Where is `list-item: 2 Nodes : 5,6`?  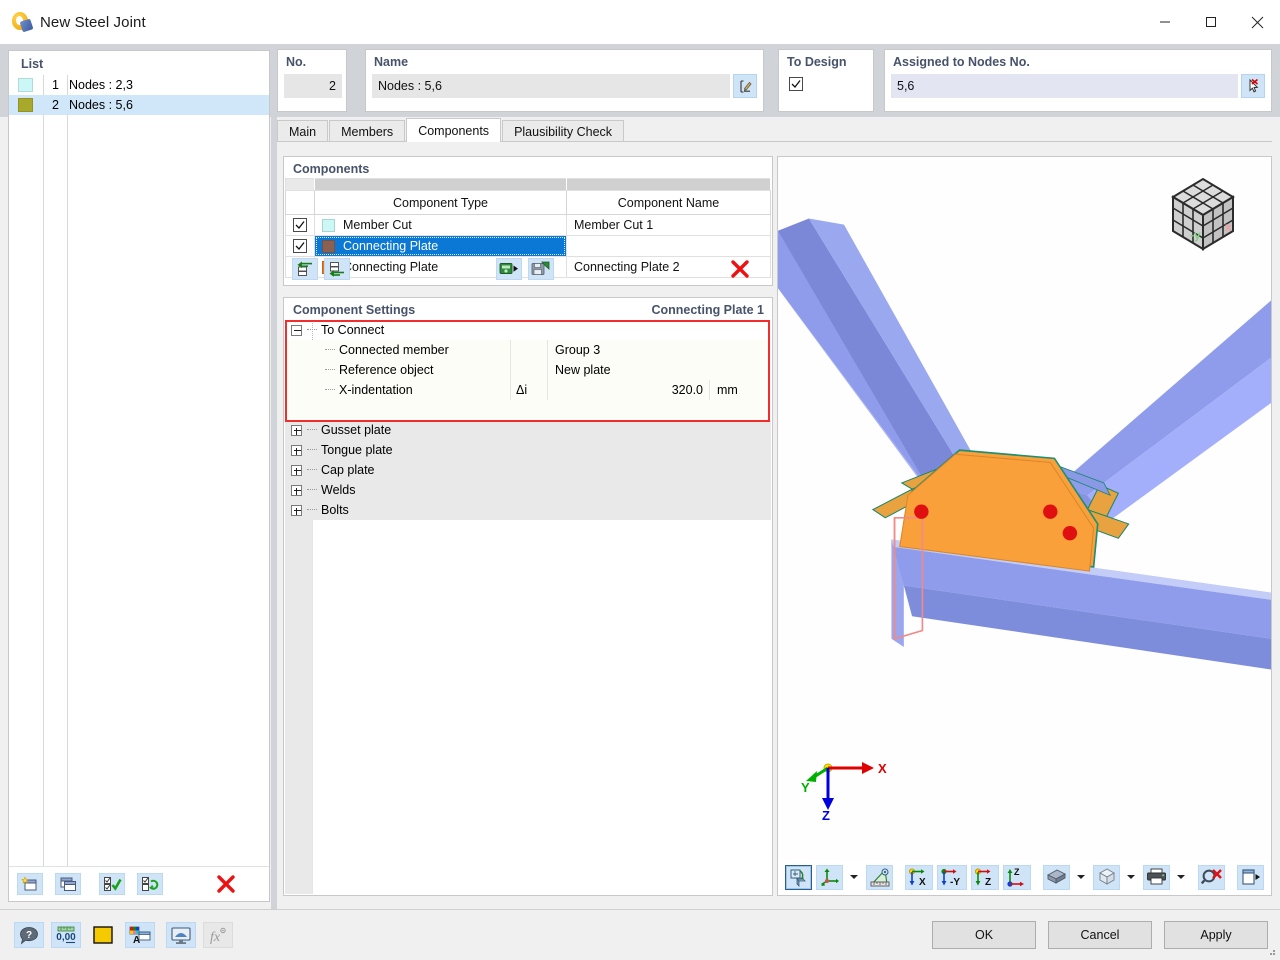 list-item: 2 Nodes : 5,6 is located at coordinates (139, 105).